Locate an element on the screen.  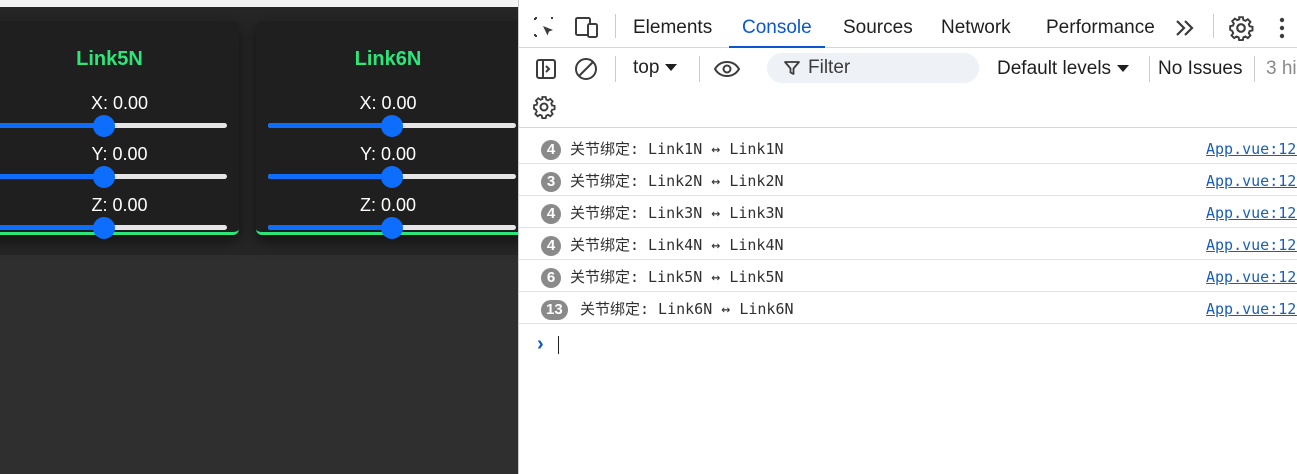
tab-console: Console is located at coordinates (777, 24).